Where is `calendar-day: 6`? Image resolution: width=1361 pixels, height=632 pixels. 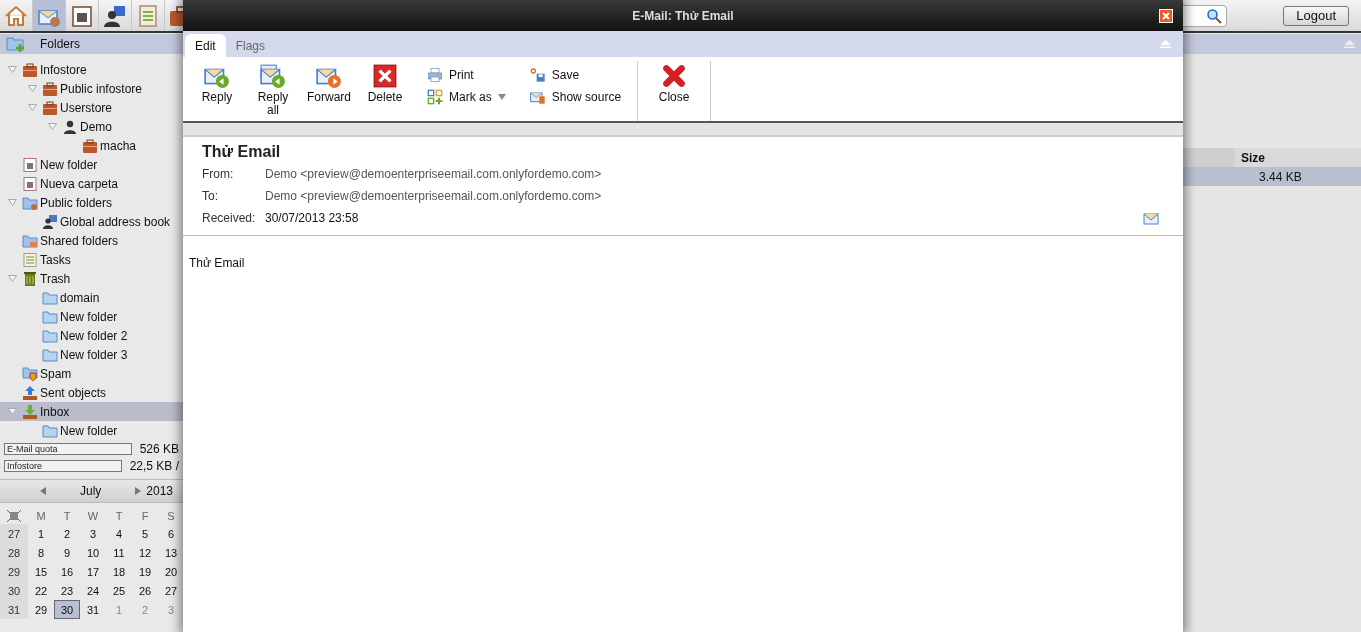 calendar-day: 6 is located at coordinates (171, 533).